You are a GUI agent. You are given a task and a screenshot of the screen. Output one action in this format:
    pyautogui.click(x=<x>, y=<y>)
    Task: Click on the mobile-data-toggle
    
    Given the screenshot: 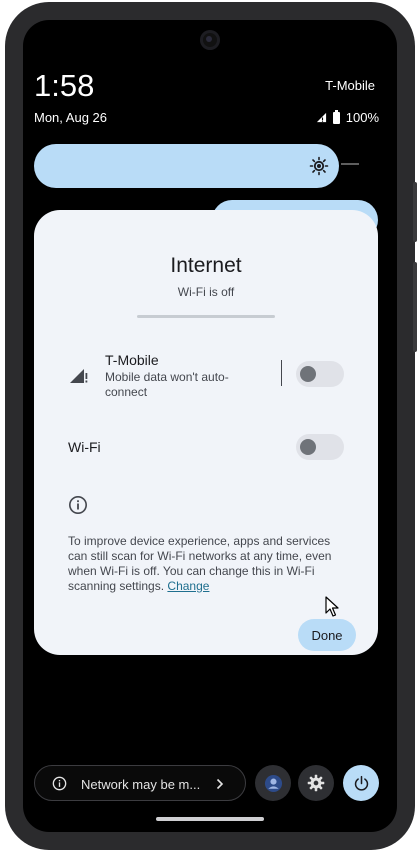 What is the action you would take?
    pyautogui.click(x=320, y=374)
    